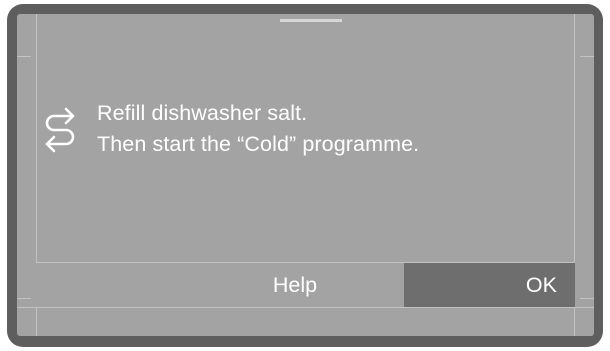 The height and width of the screenshot is (351, 610). What do you see at coordinates (220, 285) in the screenshot?
I see `help-button: Help` at bounding box center [220, 285].